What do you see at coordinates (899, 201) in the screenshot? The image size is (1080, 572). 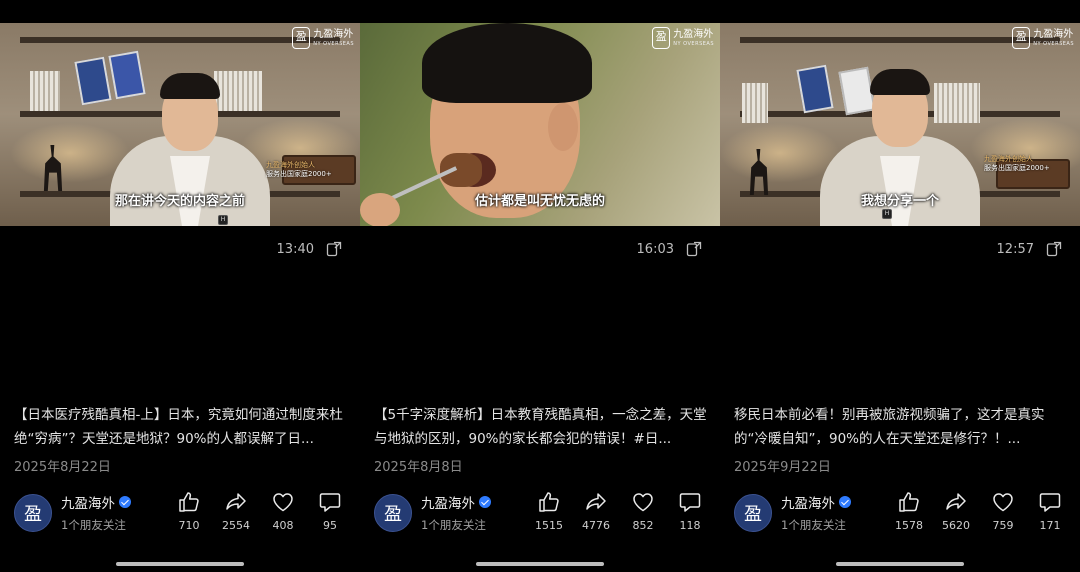 I see `video-subtitle: 我想分享一个` at bounding box center [899, 201].